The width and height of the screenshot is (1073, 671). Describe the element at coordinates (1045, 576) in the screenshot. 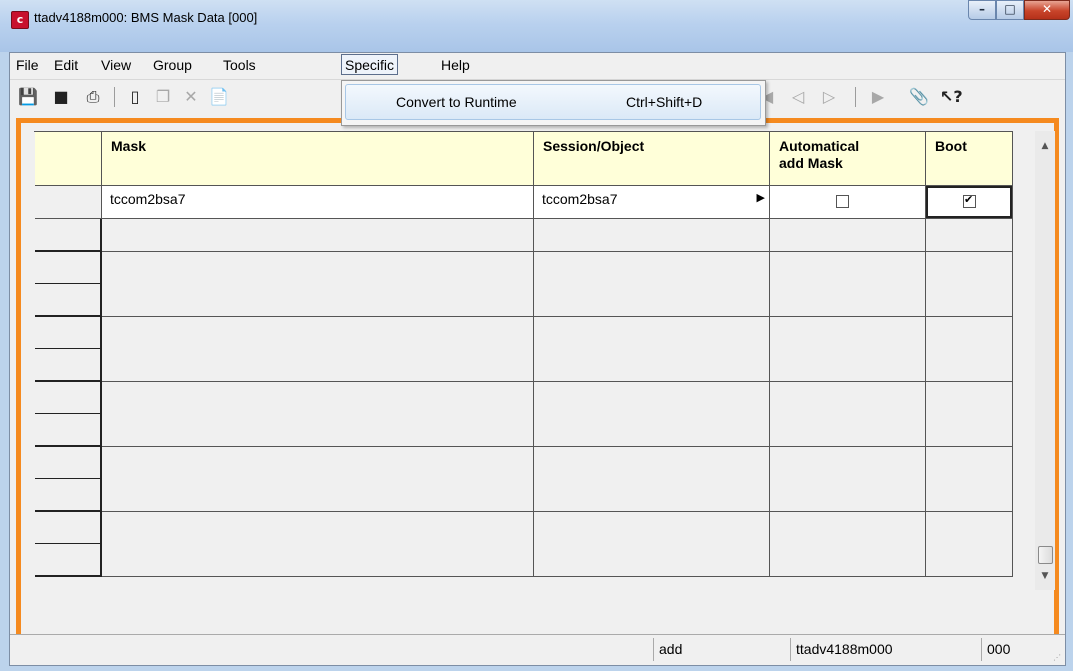

I see `scroll-down-icon: ▼` at that location.